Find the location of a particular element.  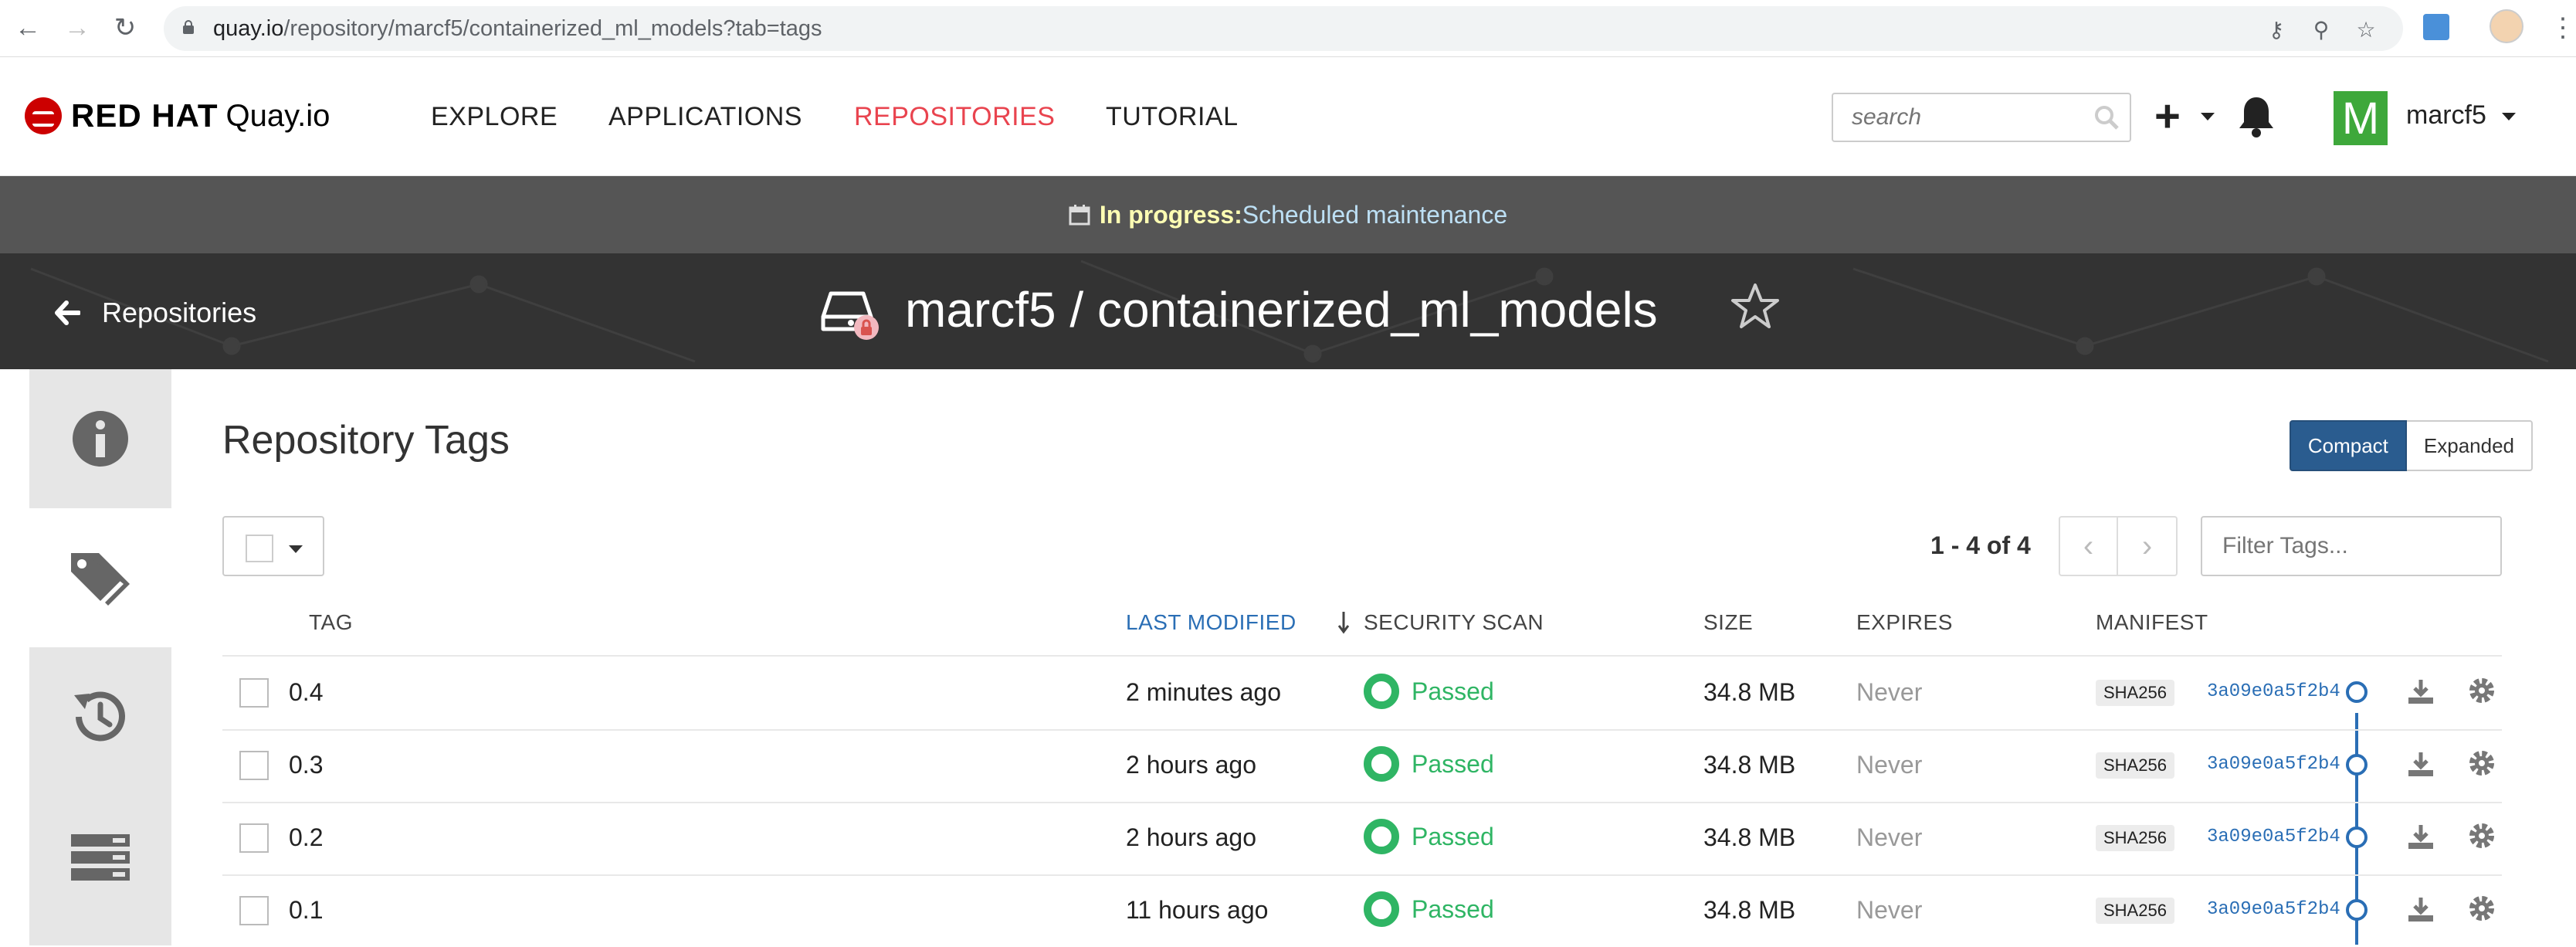

column-header-tag: TAG is located at coordinates (331, 622).